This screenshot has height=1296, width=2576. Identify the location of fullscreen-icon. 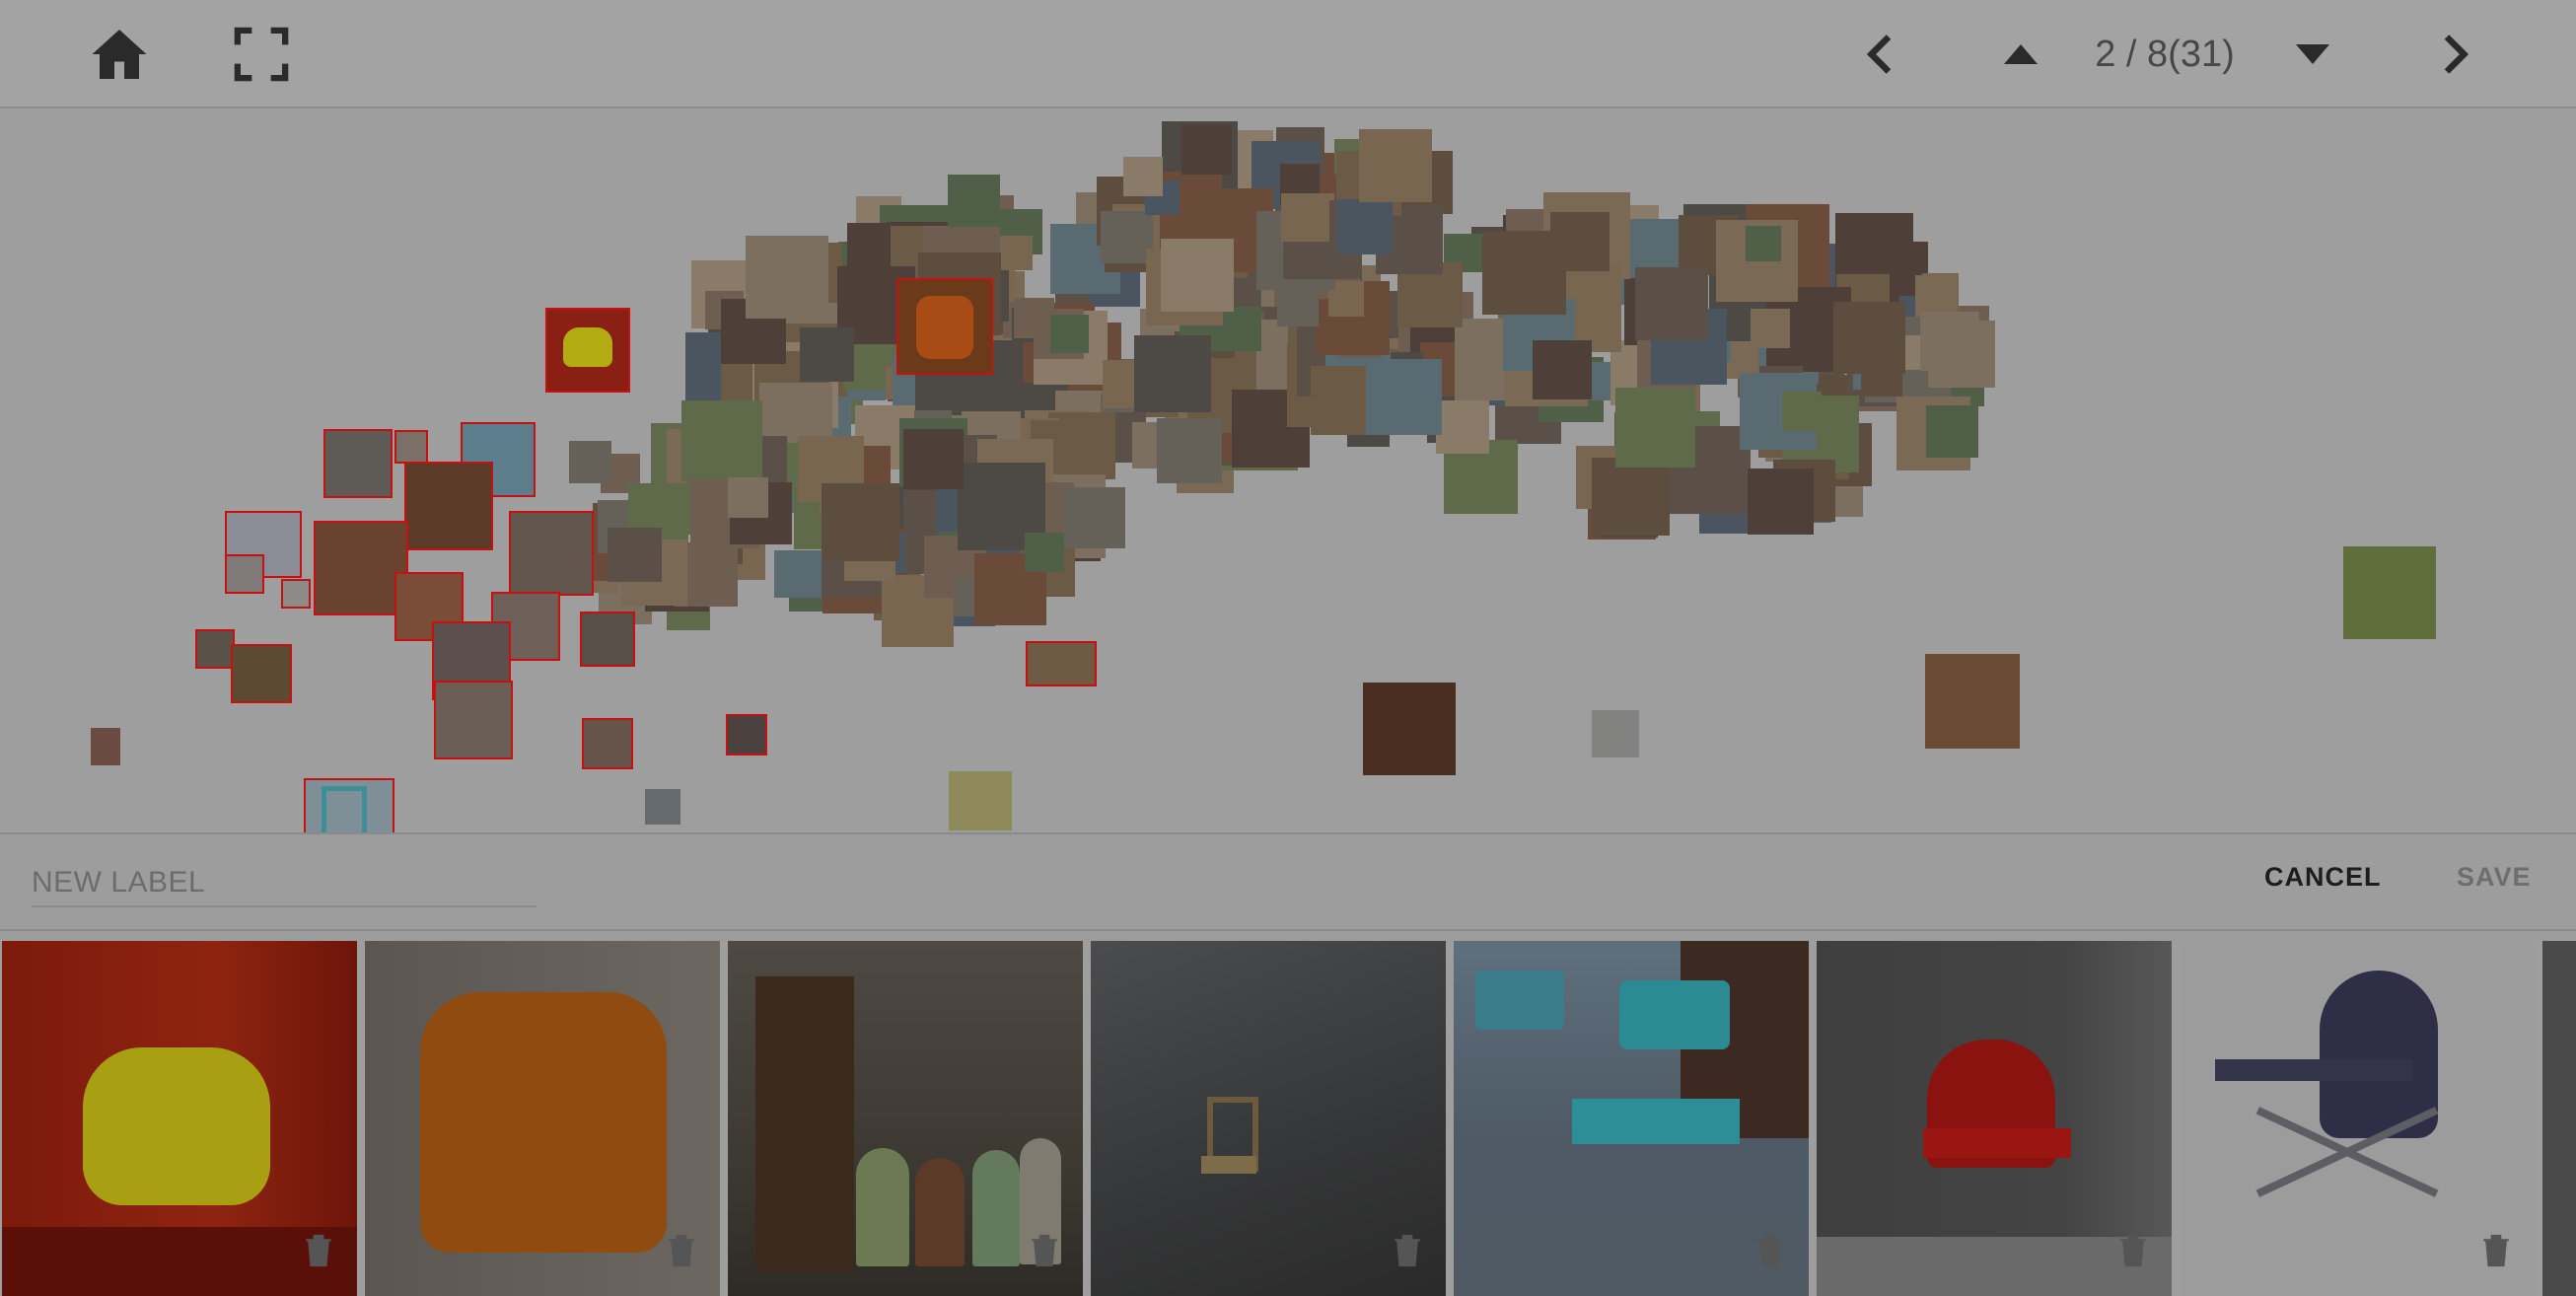
(261, 54).